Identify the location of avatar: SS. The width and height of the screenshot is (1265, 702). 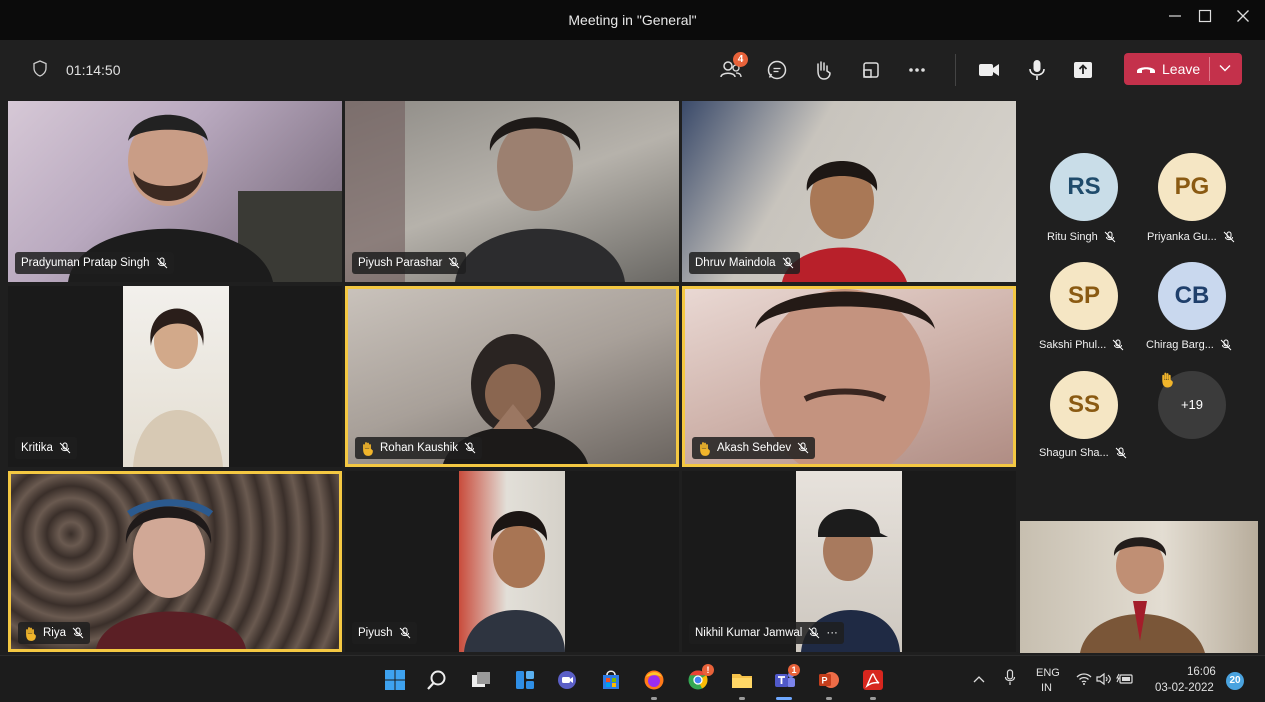
(1084, 405).